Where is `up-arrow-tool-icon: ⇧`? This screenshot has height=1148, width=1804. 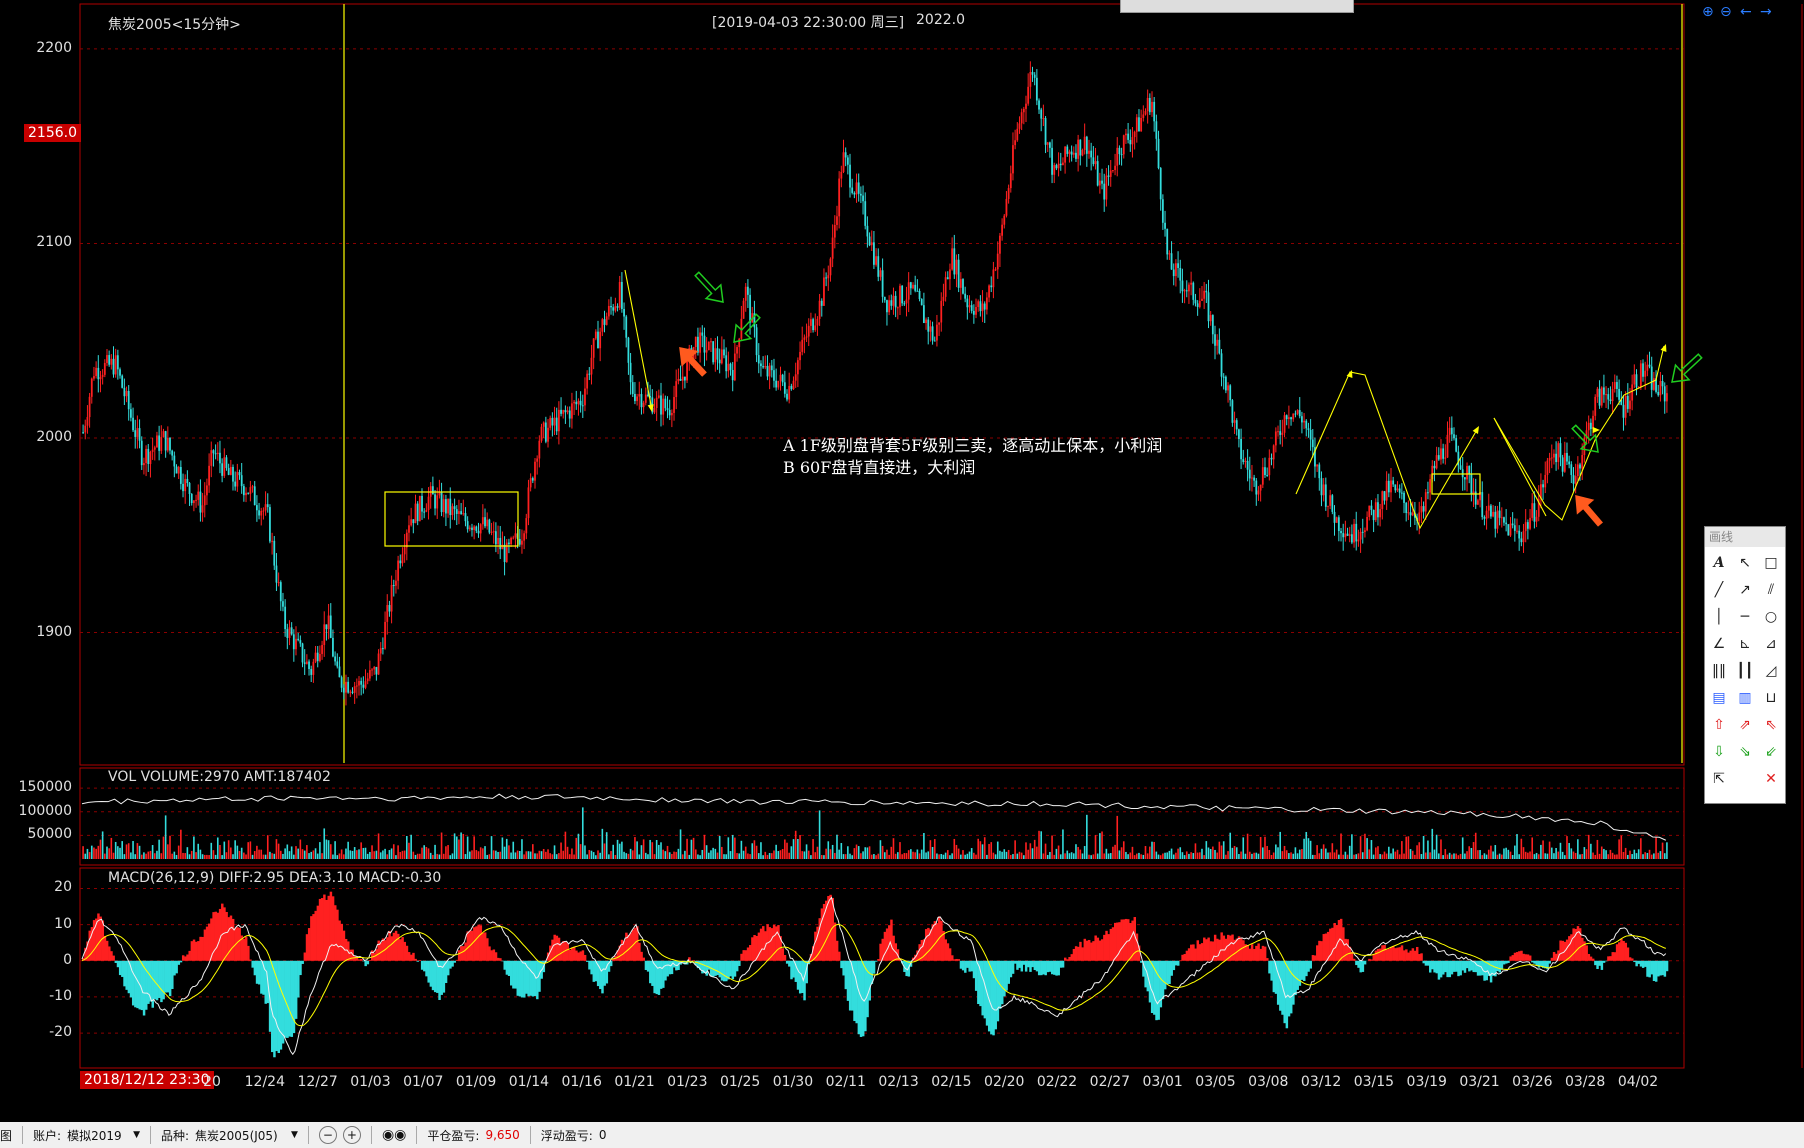
up-arrow-tool-icon: ⇧ is located at coordinates (1719, 724).